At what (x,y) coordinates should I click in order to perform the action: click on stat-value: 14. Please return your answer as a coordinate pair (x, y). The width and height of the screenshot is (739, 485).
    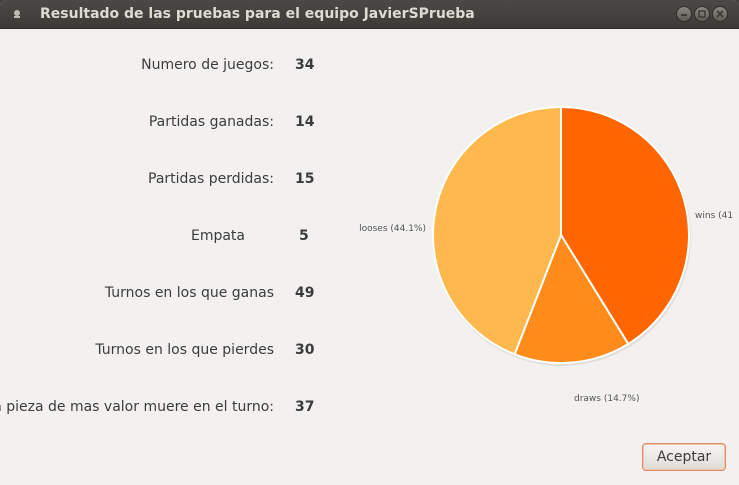
    Looking at the image, I should click on (305, 122).